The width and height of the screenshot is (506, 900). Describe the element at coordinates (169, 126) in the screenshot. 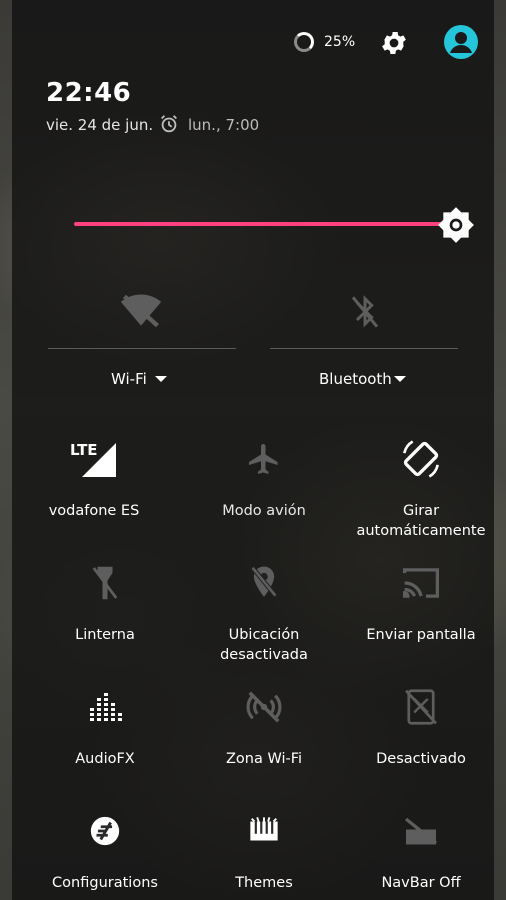

I see `alarm-icon` at that location.